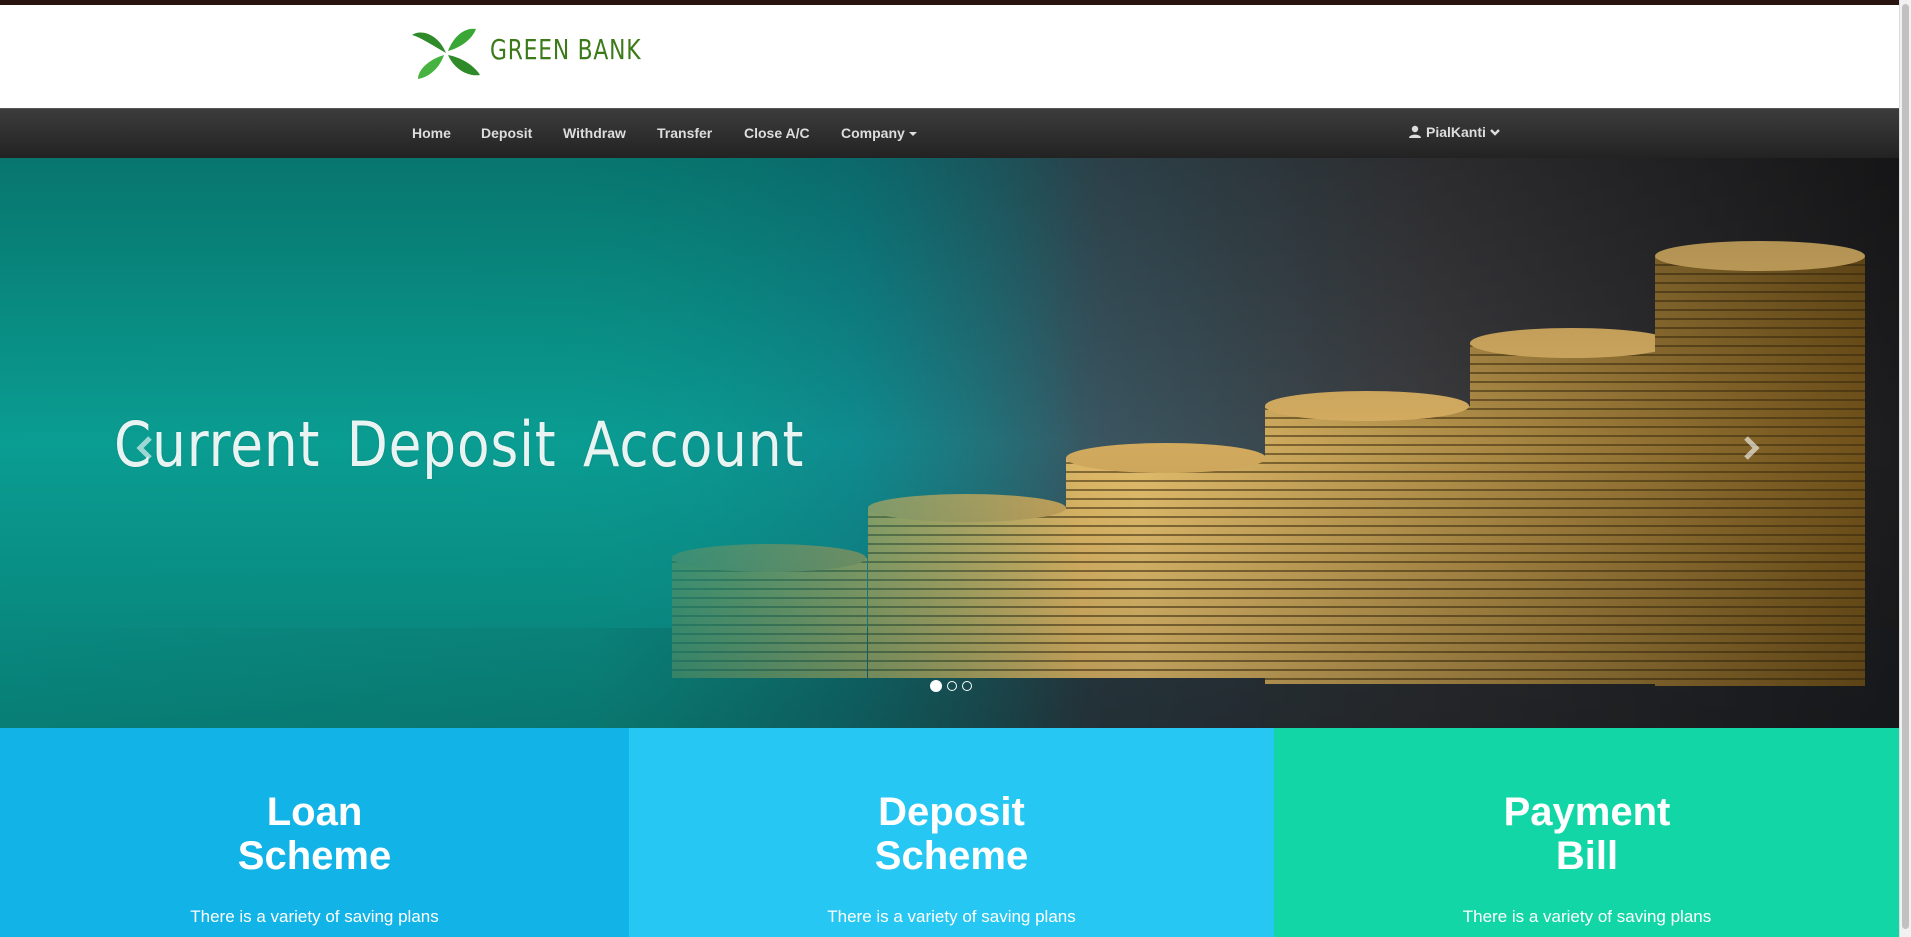 The height and width of the screenshot is (937, 1911). What do you see at coordinates (950, 56) in the screenshot?
I see `site-header: GREEN BANK` at bounding box center [950, 56].